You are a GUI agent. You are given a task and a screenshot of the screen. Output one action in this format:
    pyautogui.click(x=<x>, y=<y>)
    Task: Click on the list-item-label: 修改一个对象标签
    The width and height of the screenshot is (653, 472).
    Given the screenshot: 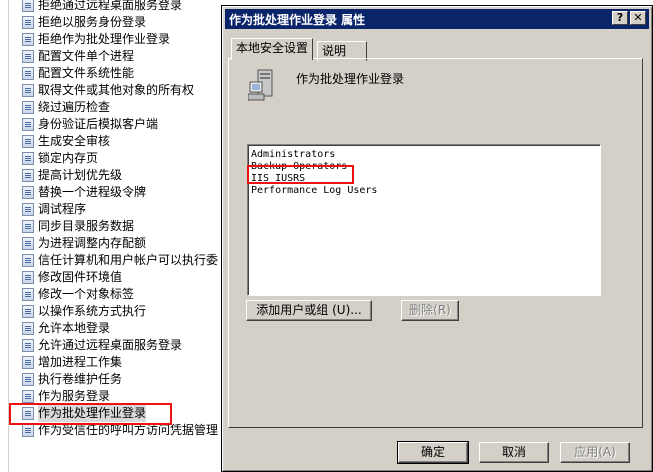 What is the action you would take?
    pyautogui.click(x=86, y=294)
    